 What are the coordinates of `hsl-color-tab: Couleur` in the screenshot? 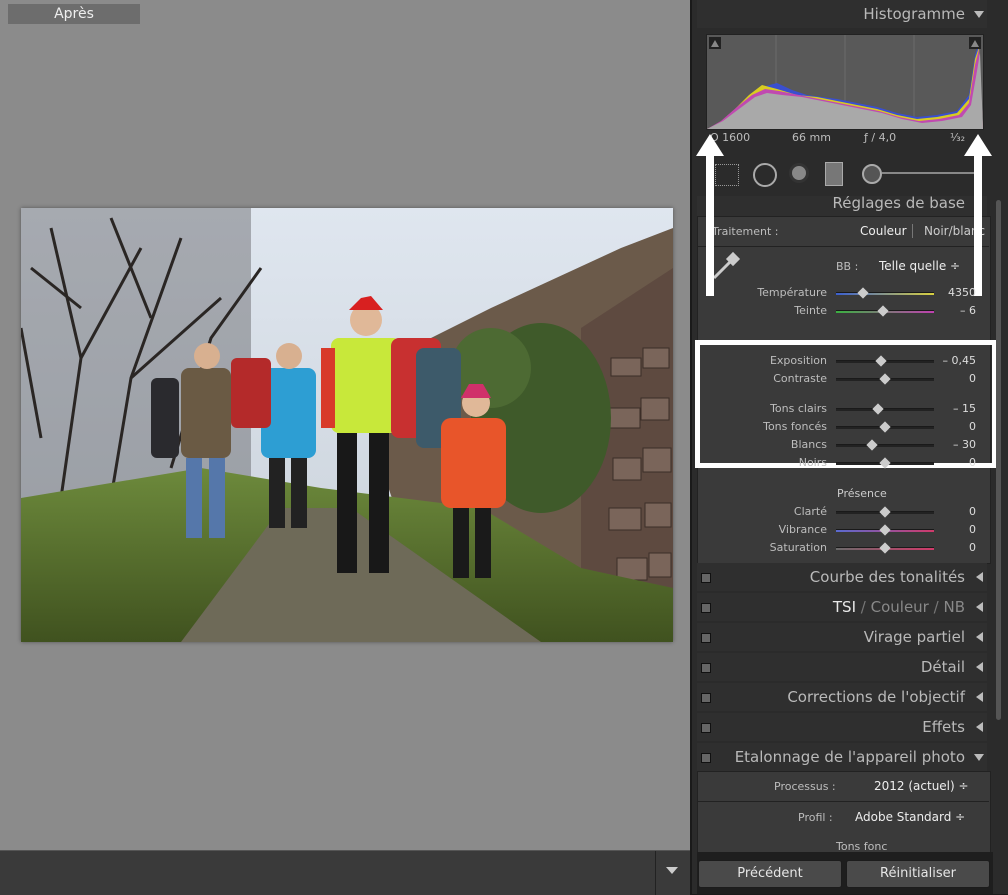 It's located at (900, 607).